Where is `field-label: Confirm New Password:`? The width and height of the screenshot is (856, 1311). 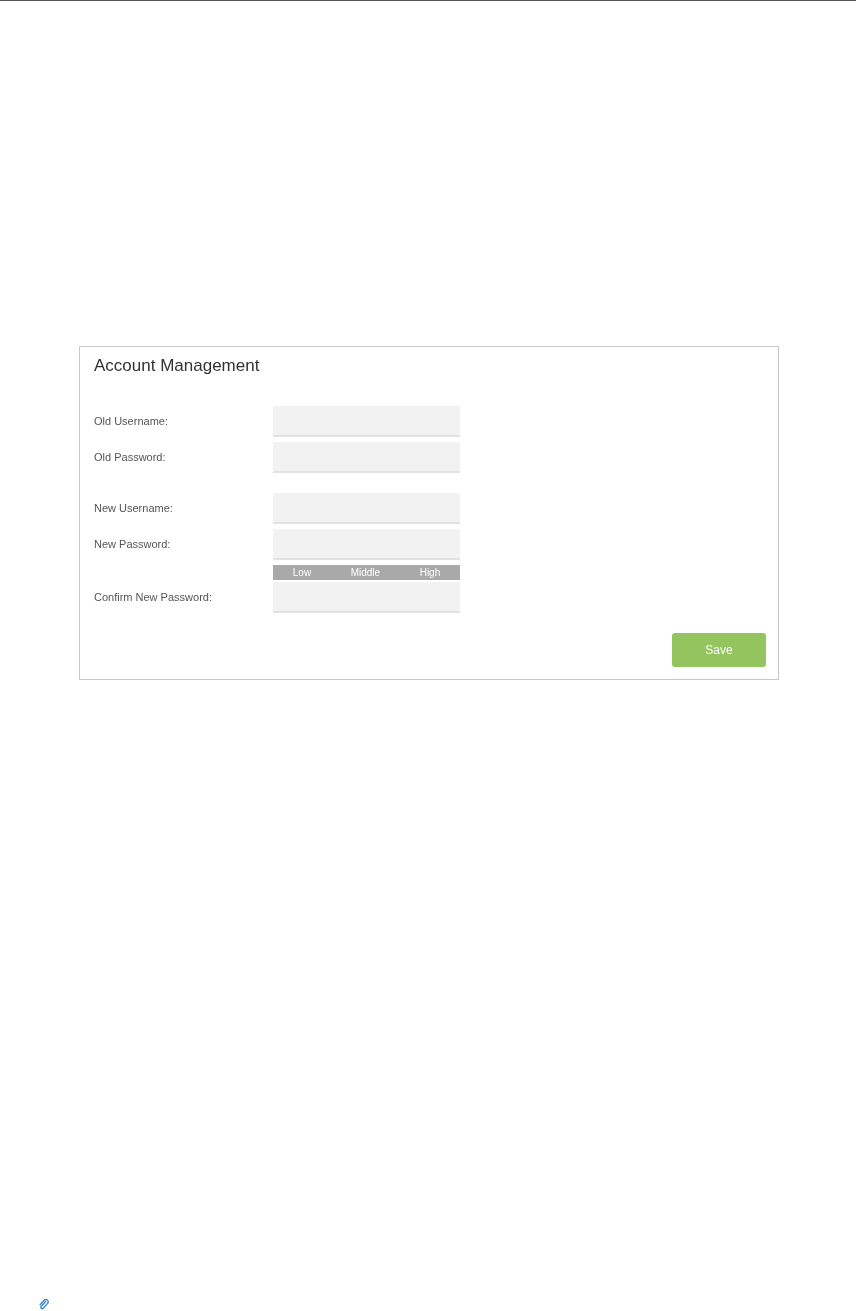 field-label: Confirm New Password: is located at coordinates (153, 598).